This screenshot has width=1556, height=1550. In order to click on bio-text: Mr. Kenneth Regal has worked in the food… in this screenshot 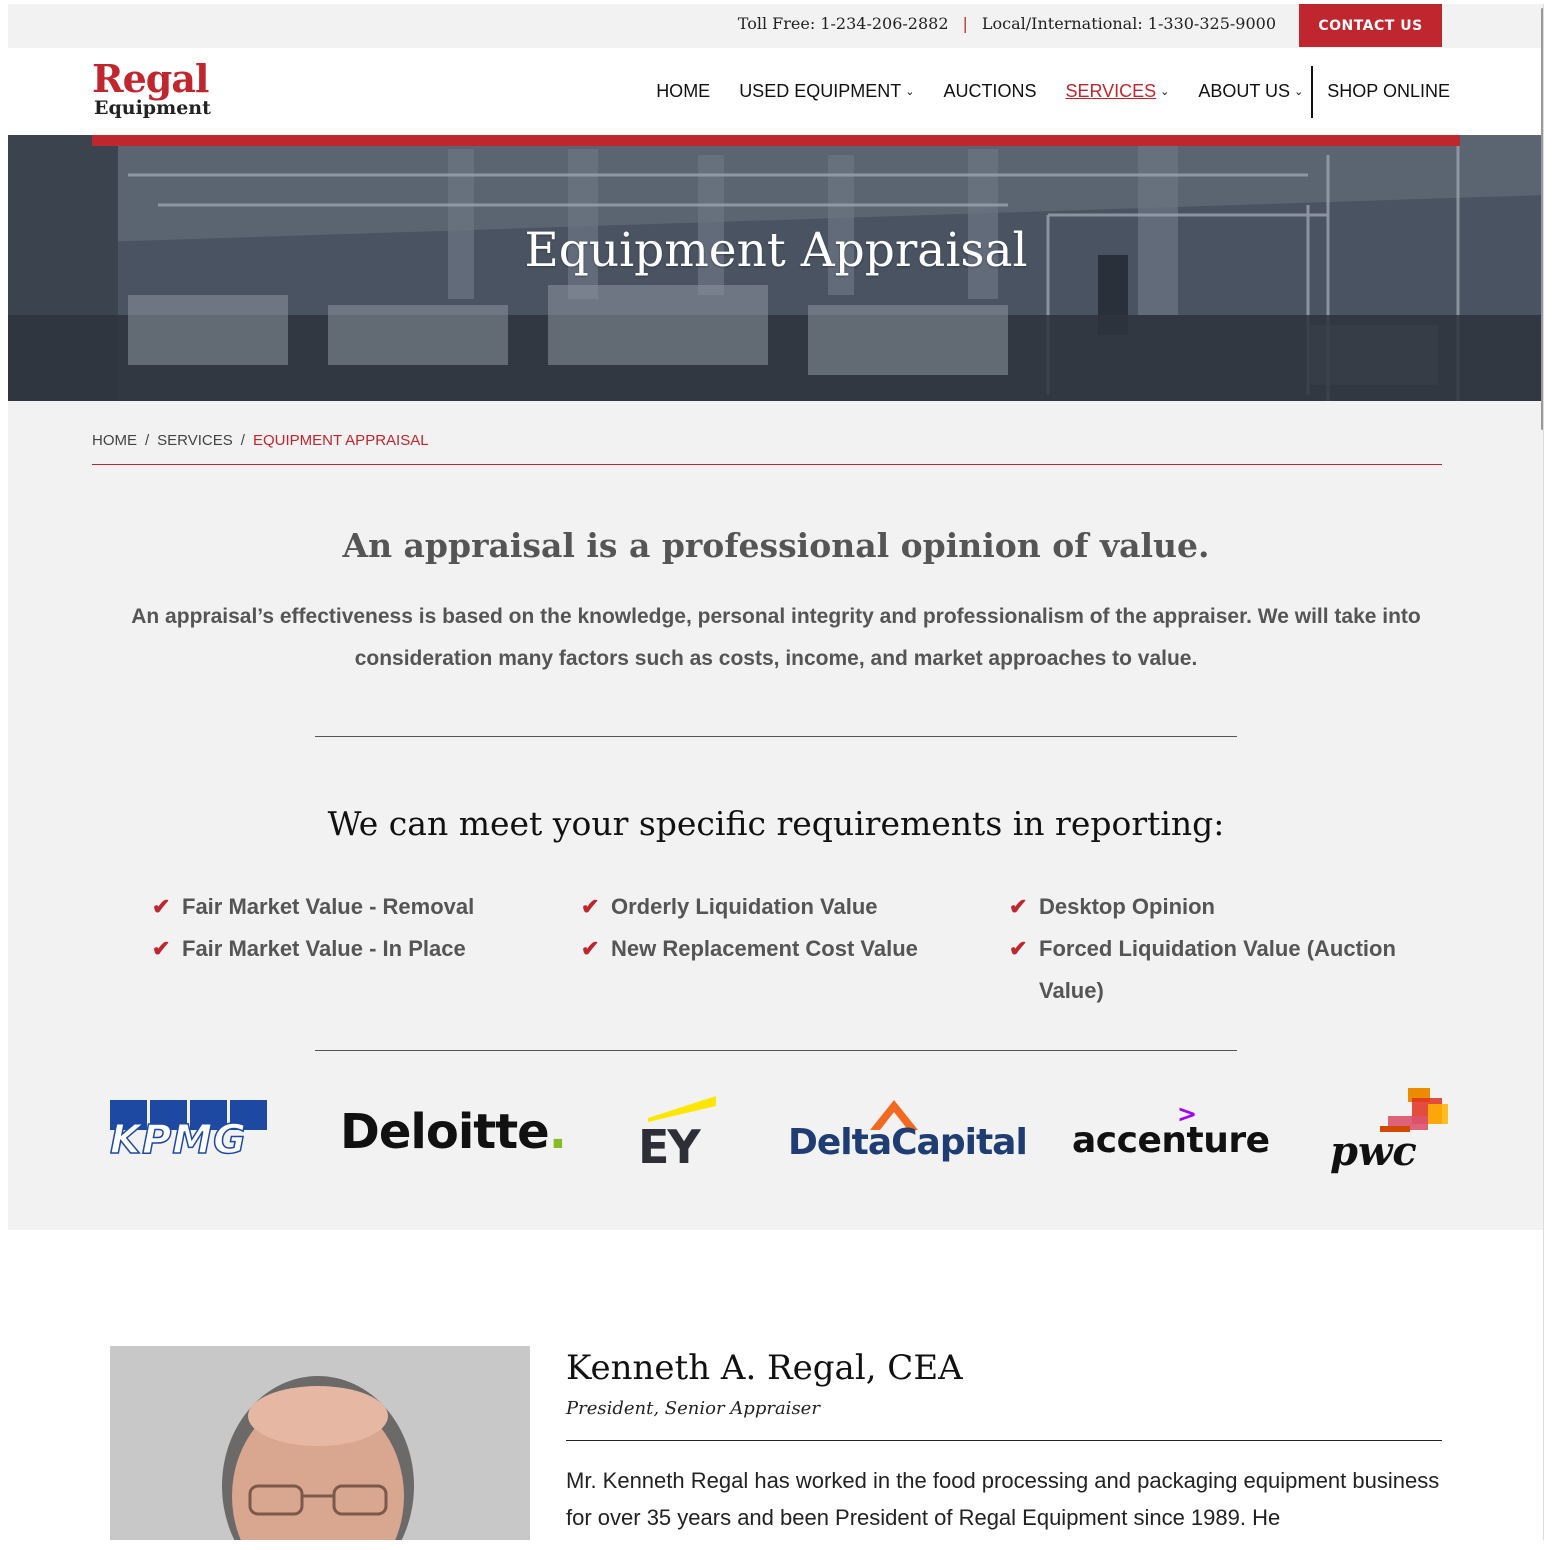, I will do `click(1003, 1499)`.